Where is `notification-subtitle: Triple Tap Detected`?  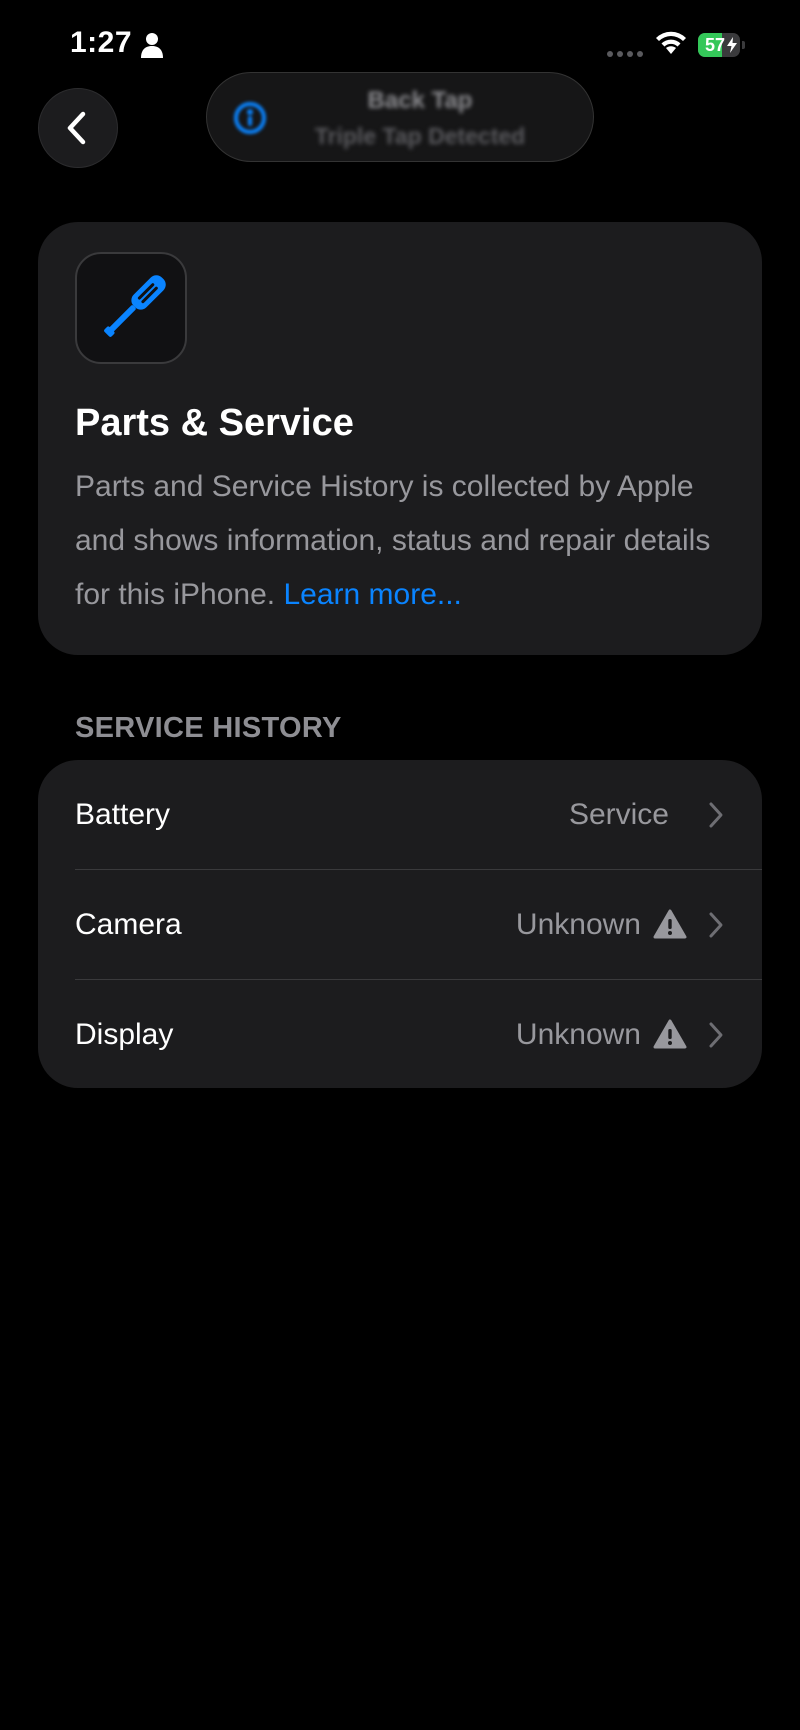
notification-subtitle: Triple Tap Detected is located at coordinates (420, 136).